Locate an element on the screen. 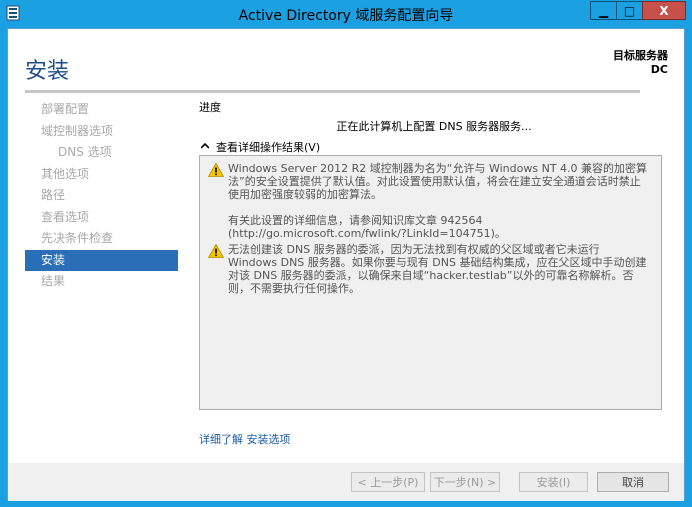 The image size is (692, 507). minimize-icon: ▁ is located at coordinates (603, 10).